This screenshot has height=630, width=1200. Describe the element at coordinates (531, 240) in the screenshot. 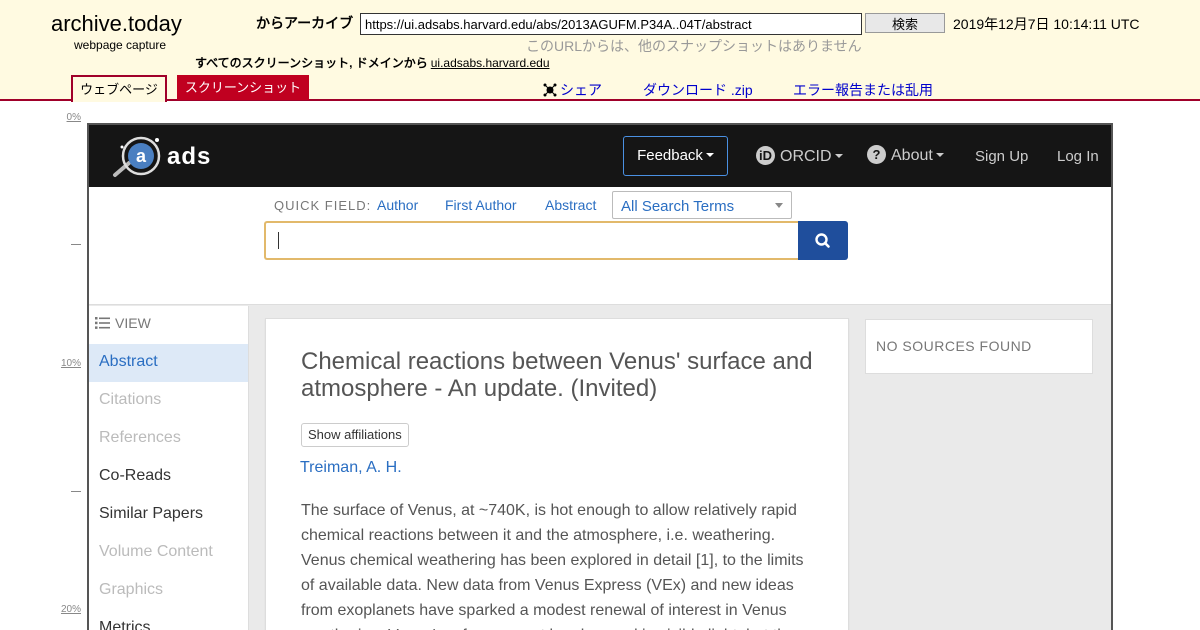

I see `search-input` at that location.